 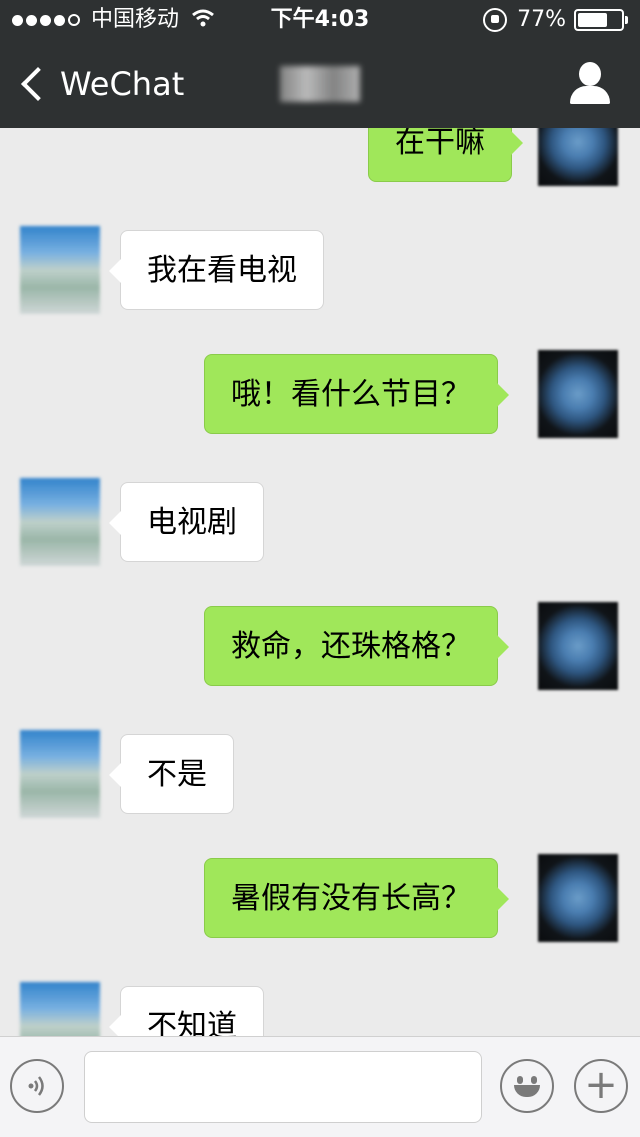 I want to click on profile-button, so click(x=590, y=84).